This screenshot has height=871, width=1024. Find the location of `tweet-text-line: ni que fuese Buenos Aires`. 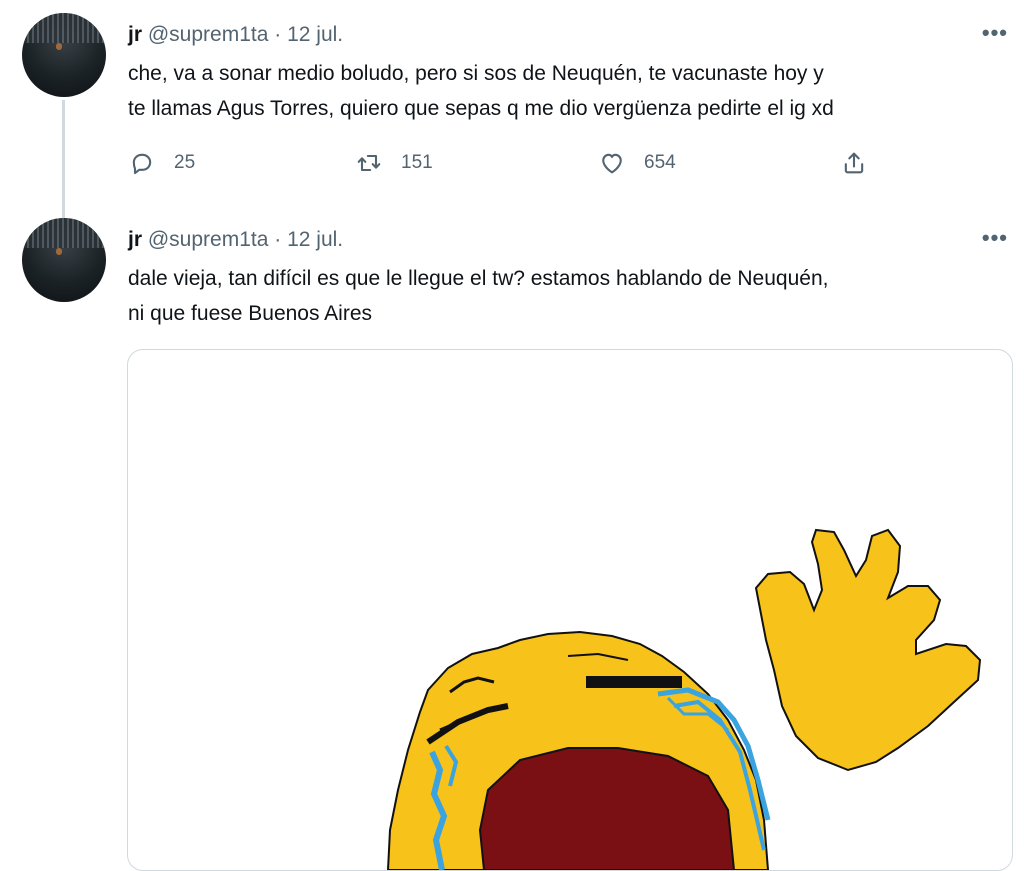

tweet-text-line: ni que fuese Buenos Aires is located at coordinates (250, 313).